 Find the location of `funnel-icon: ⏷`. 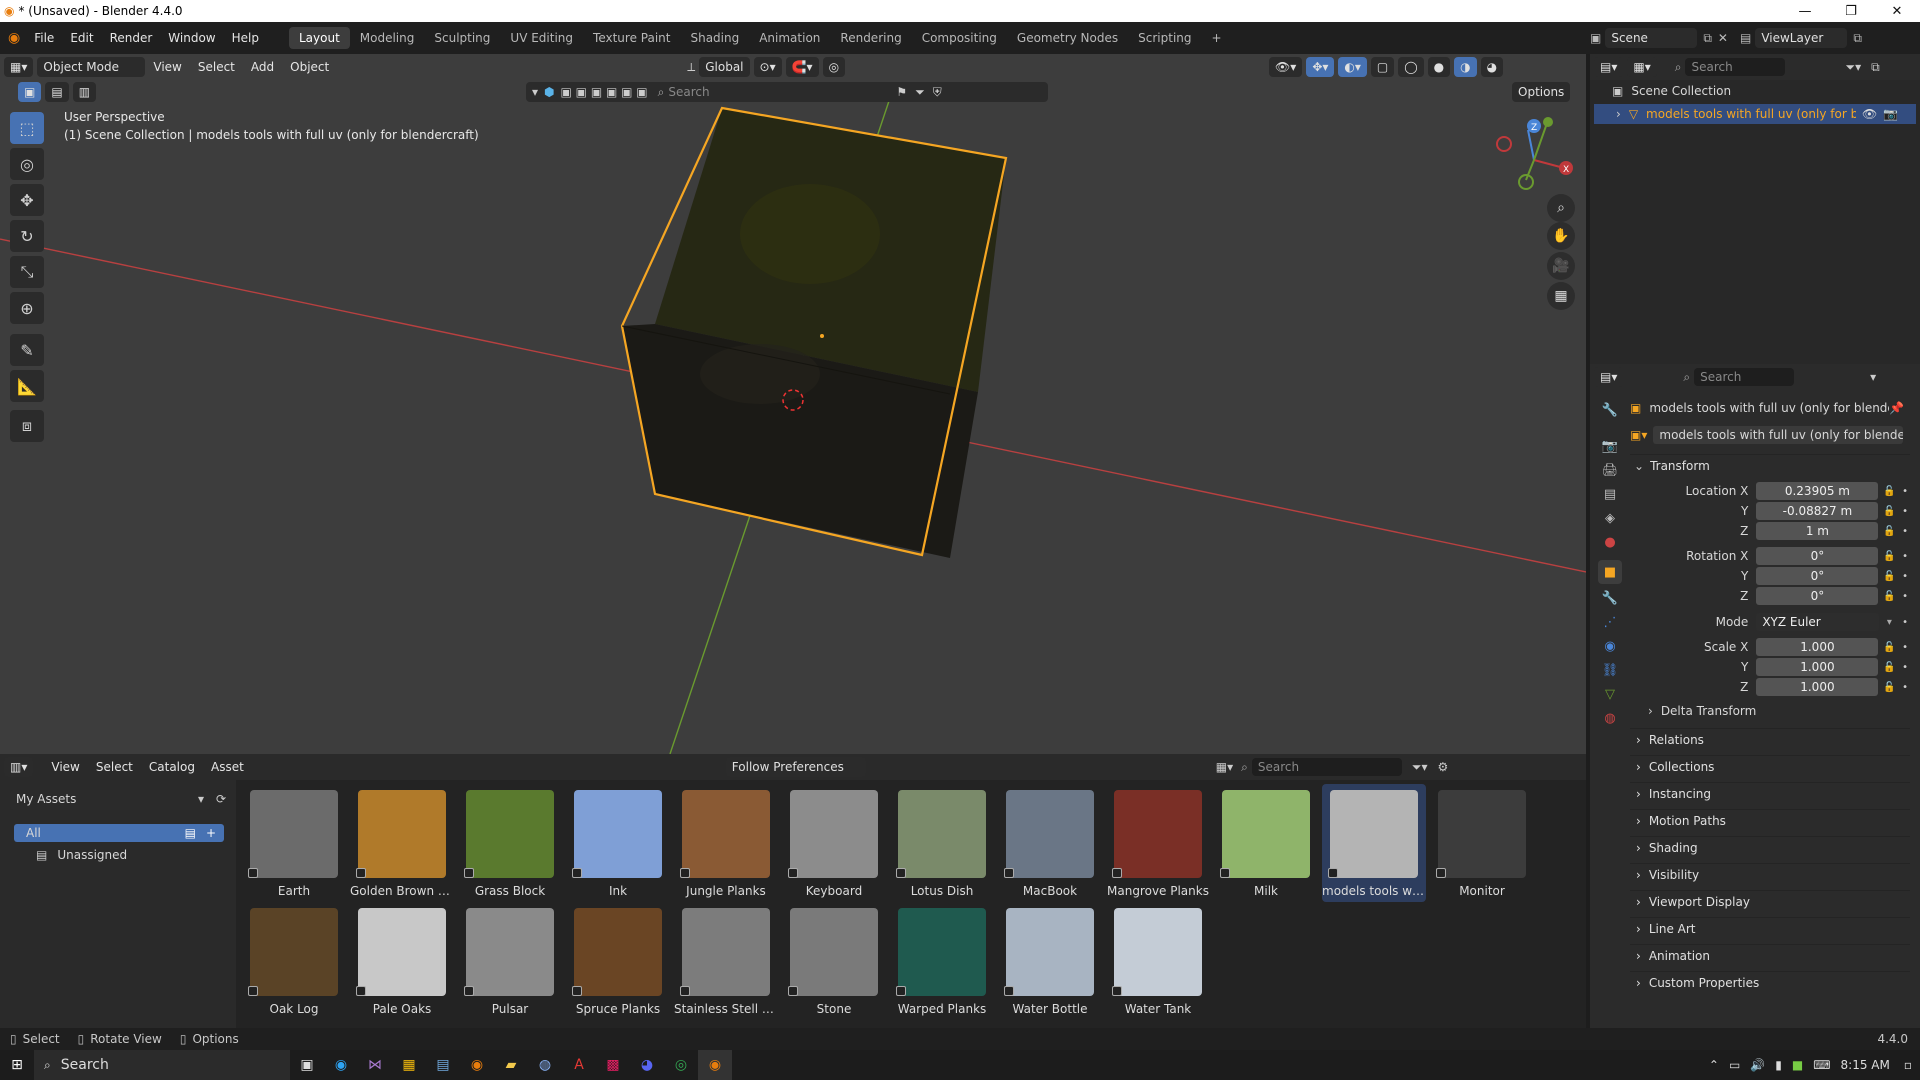

funnel-icon: ⏷ is located at coordinates (920, 92).